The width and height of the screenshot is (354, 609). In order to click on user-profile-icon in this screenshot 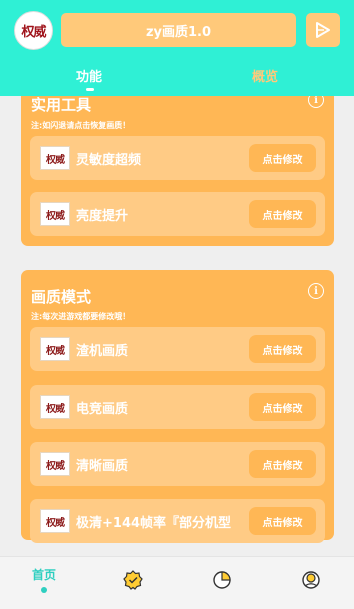, I will do `click(311, 580)`.